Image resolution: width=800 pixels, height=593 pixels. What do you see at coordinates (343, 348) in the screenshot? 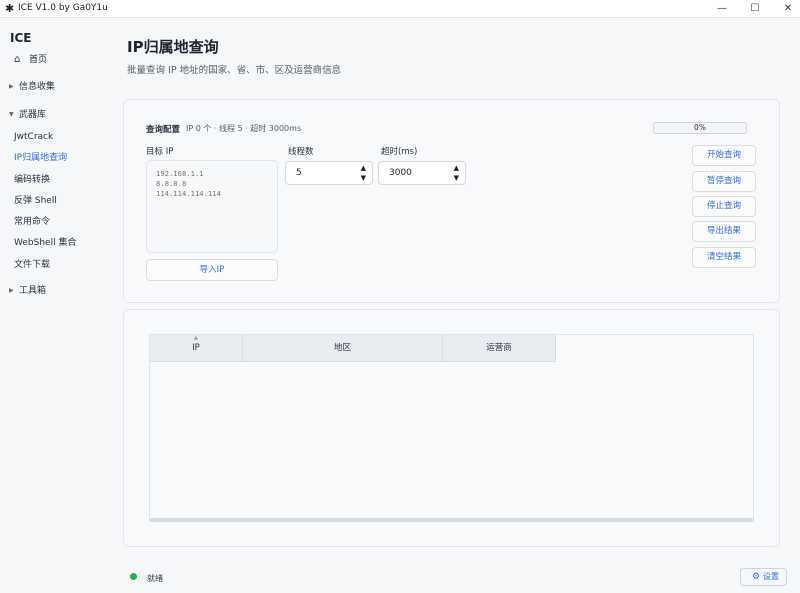
I see `column-header-region: 地区` at bounding box center [343, 348].